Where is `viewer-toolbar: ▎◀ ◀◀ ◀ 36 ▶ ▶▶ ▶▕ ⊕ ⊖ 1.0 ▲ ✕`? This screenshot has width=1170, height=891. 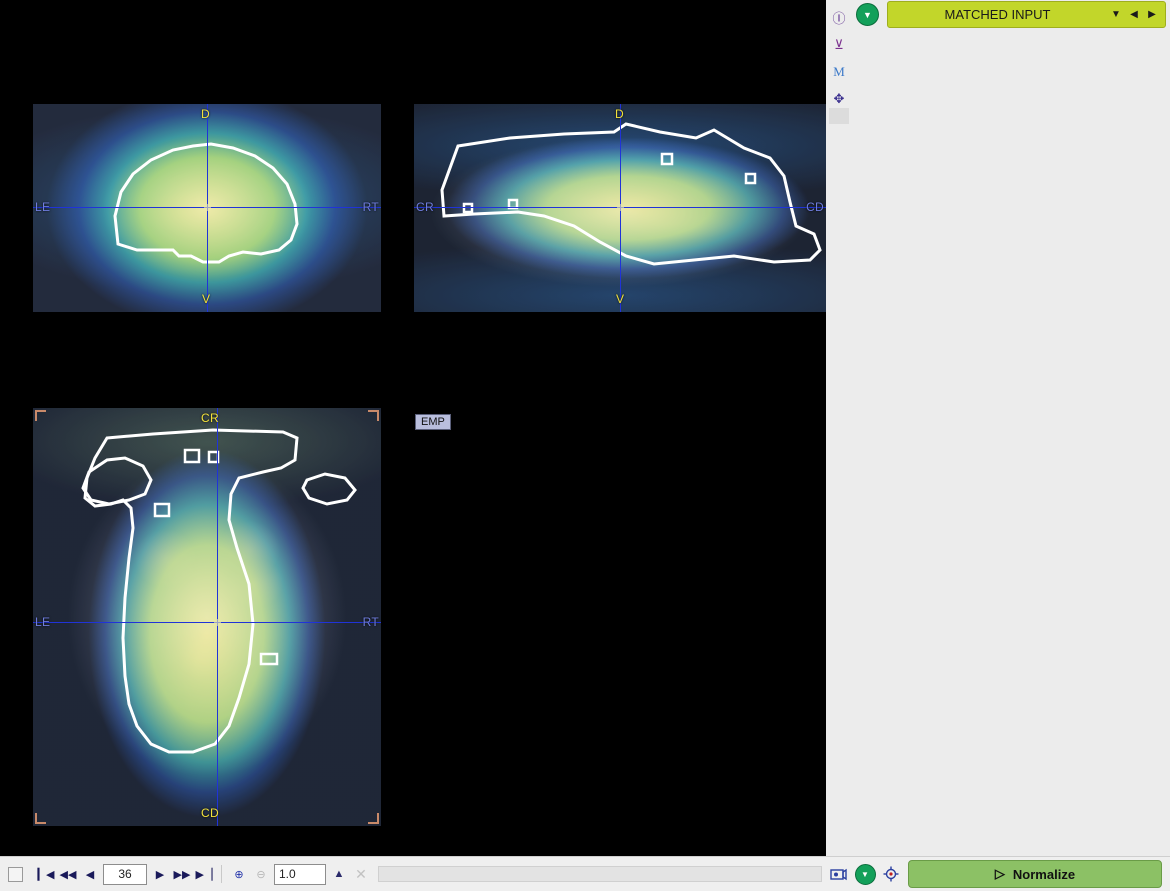 viewer-toolbar: ▎◀ ◀◀ ◀ 36 ▶ ▶▶ ▶▕ ⊕ ⊖ 1.0 ▲ ✕ is located at coordinates (413, 873).